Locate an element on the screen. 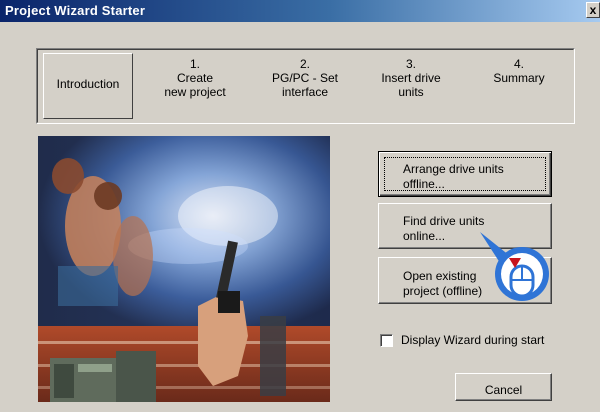  step-number: 3. is located at coordinates (410, 64).